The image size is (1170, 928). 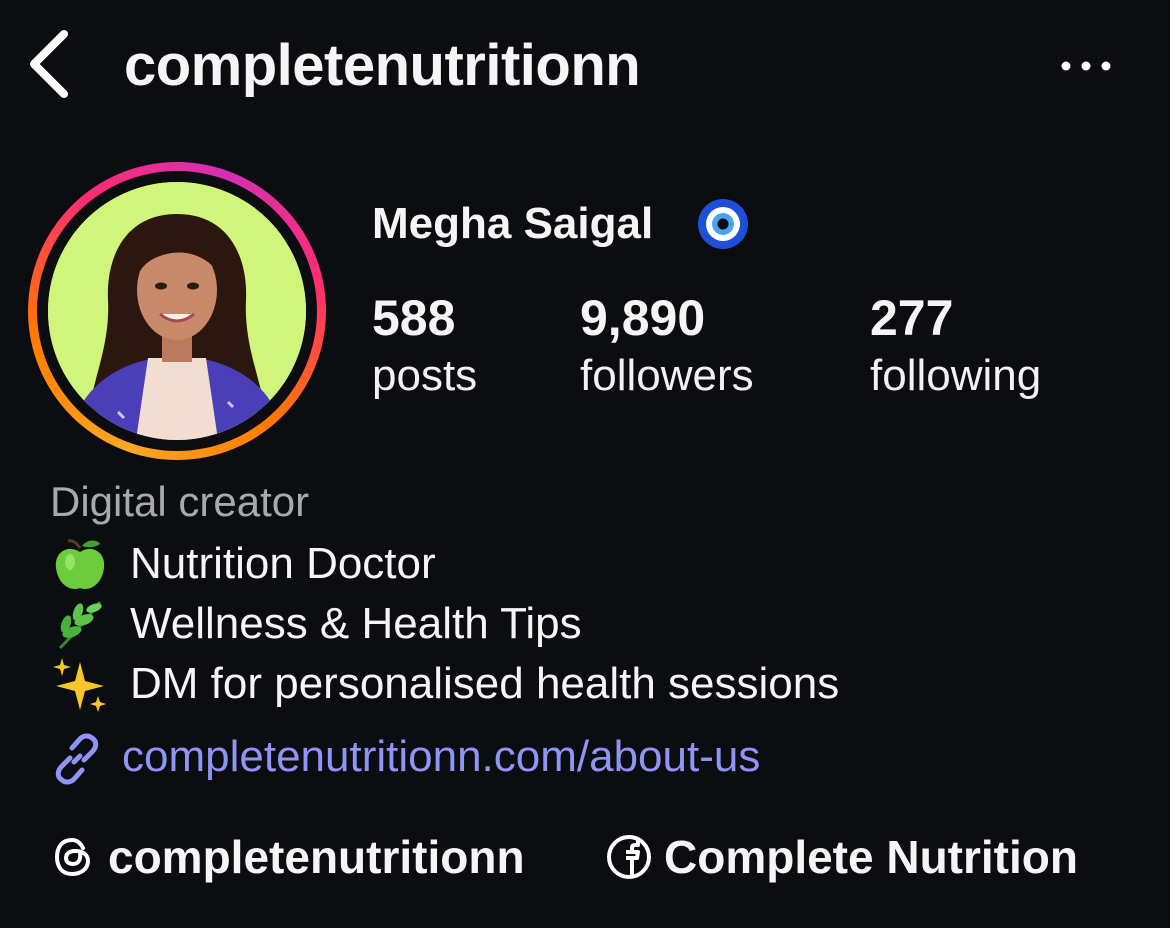 What do you see at coordinates (955, 346) in the screenshot?
I see `stat-following: 277 following` at bounding box center [955, 346].